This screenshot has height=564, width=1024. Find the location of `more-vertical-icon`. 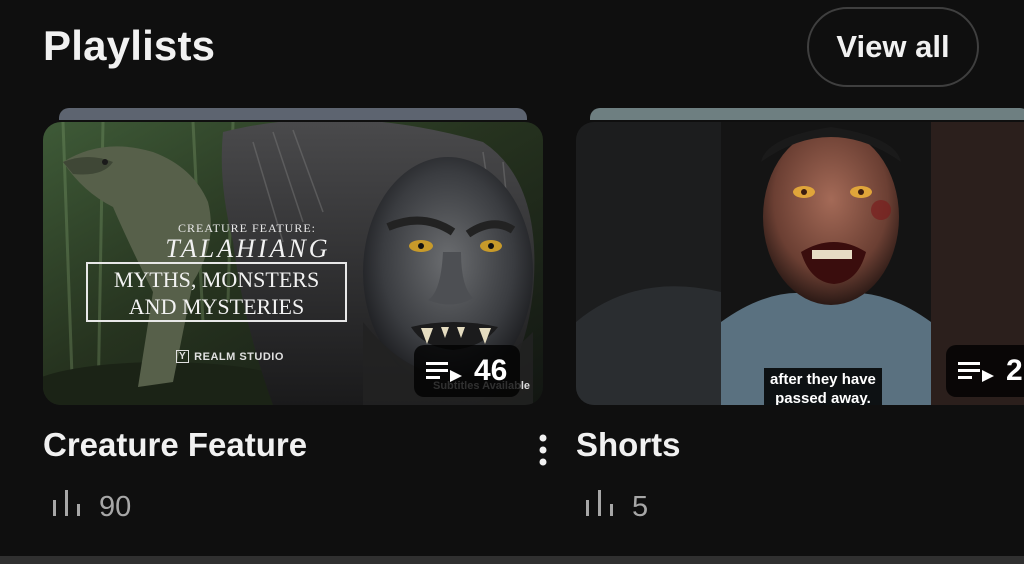

more-vertical-icon is located at coordinates (543, 450).